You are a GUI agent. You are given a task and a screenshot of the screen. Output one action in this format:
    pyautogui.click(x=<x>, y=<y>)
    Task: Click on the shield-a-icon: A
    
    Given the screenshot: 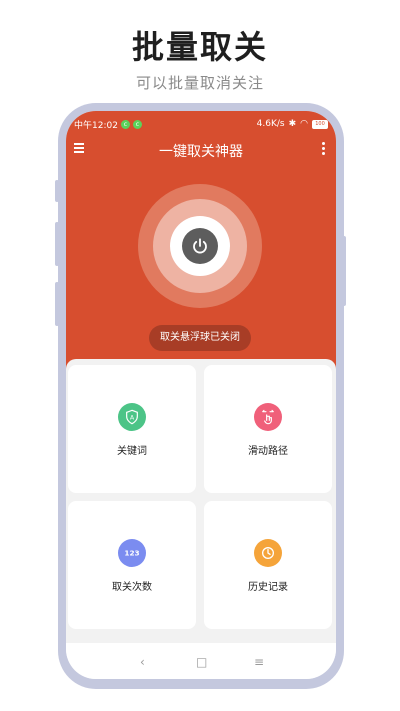 What is the action you would take?
    pyautogui.click(x=132, y=417)
    